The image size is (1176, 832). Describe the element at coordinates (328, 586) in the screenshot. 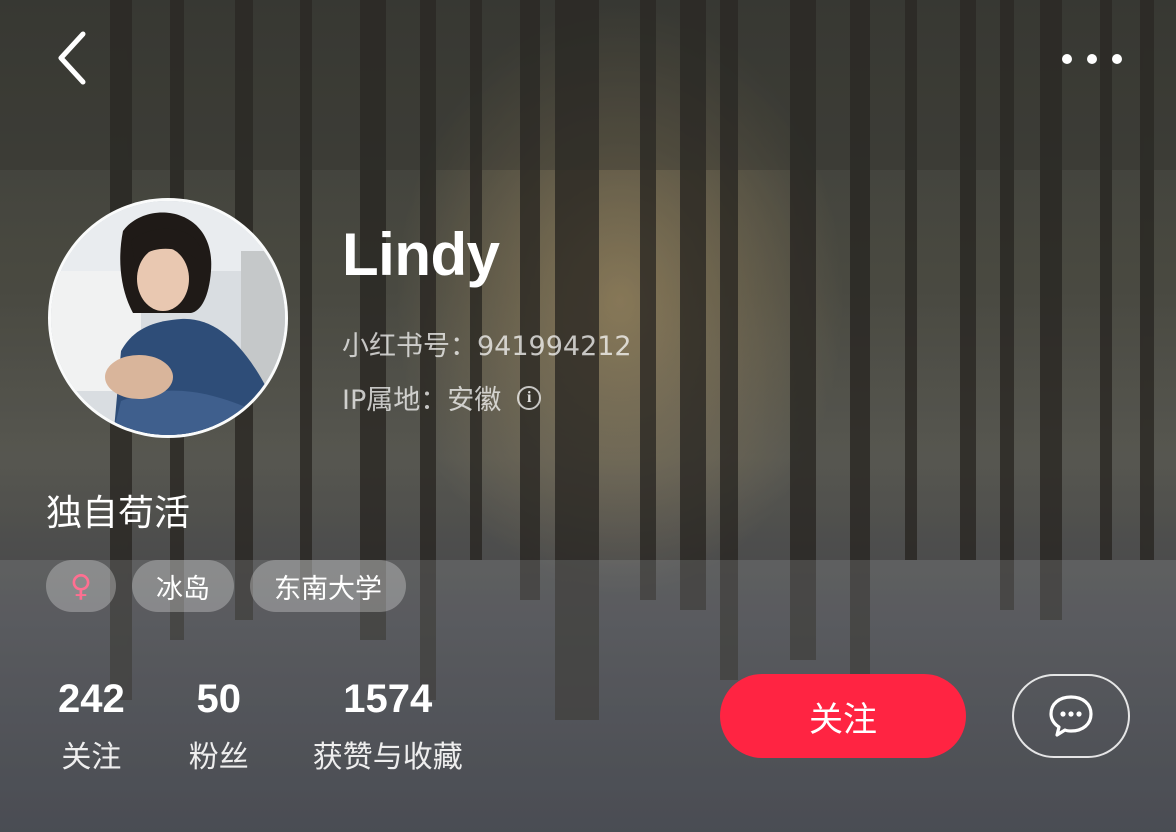

I see `school-tag: 东南大学` at that location.